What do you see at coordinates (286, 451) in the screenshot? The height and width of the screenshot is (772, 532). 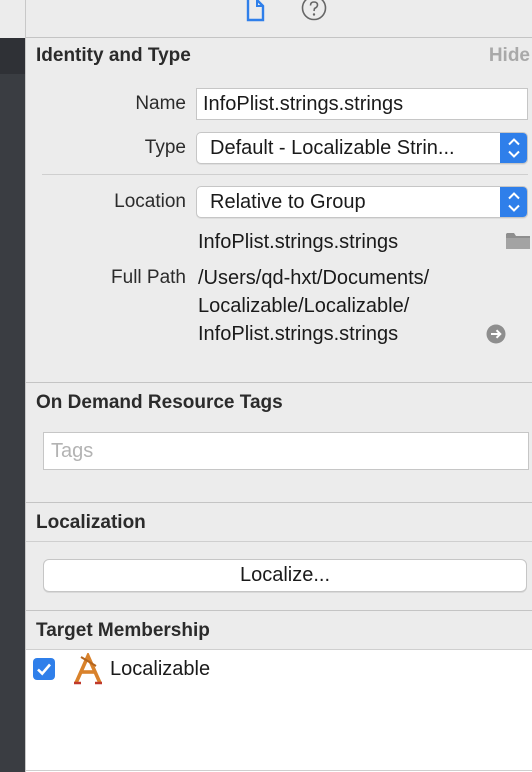 I see `tags-input: Tags` at bounding box center [286, 451].